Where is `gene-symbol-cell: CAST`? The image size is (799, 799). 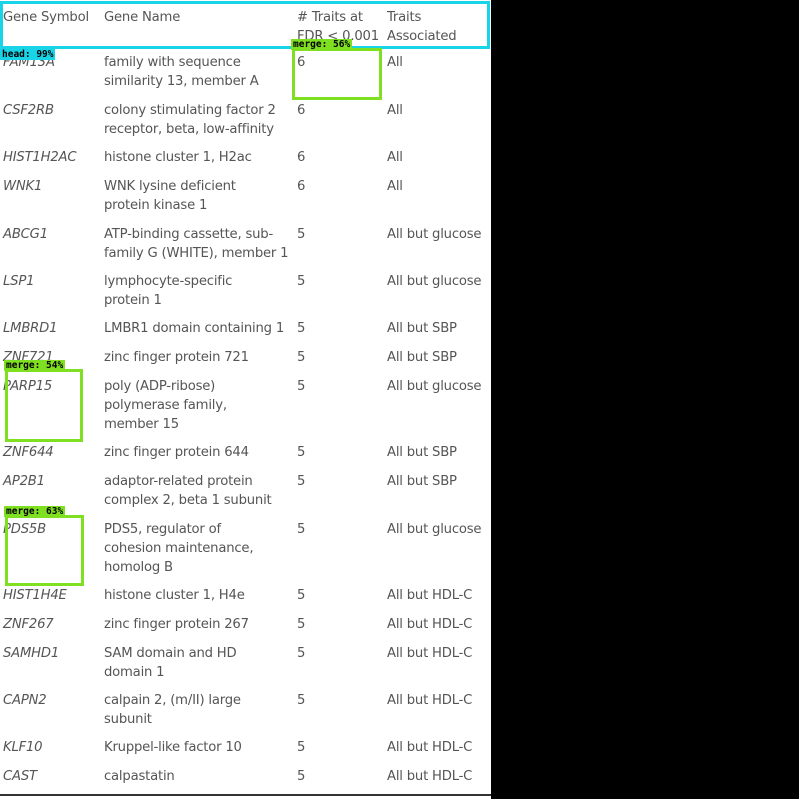
gene-symbol-cell: CAST is located at coordinates (20, 776).